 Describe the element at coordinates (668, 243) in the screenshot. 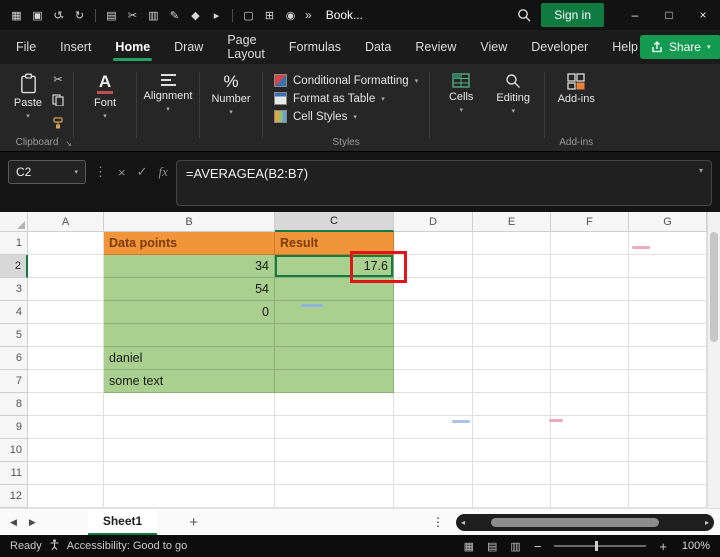

I see `cell-G1` at that location.